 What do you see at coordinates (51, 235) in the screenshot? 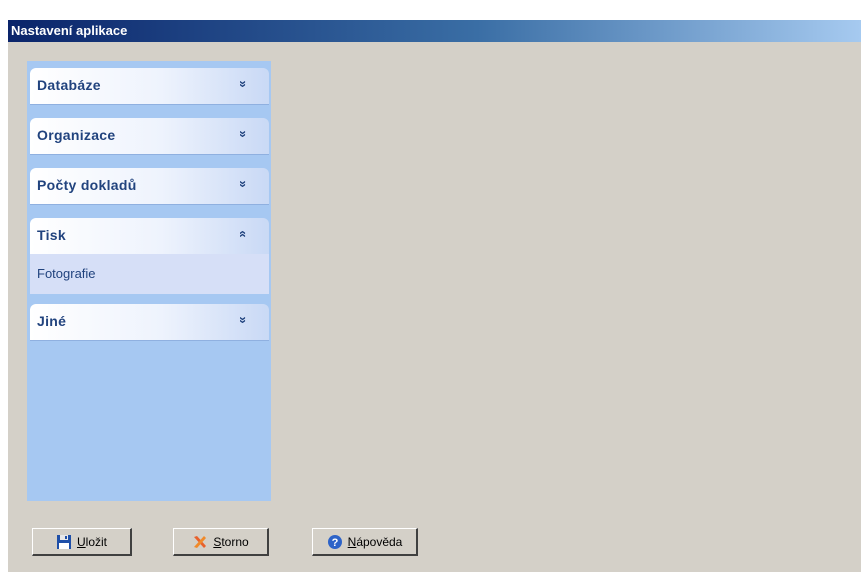
I see `group-label: Tisk` at bounding box center [51, 235].